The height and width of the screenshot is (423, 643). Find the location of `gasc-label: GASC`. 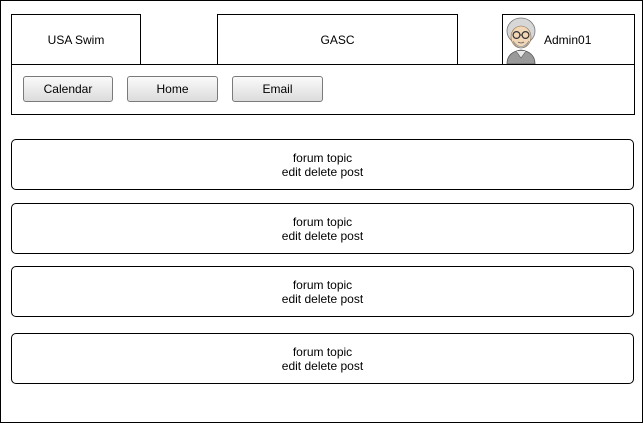

gasc-label: GASC is located at coordinates (337, 39).